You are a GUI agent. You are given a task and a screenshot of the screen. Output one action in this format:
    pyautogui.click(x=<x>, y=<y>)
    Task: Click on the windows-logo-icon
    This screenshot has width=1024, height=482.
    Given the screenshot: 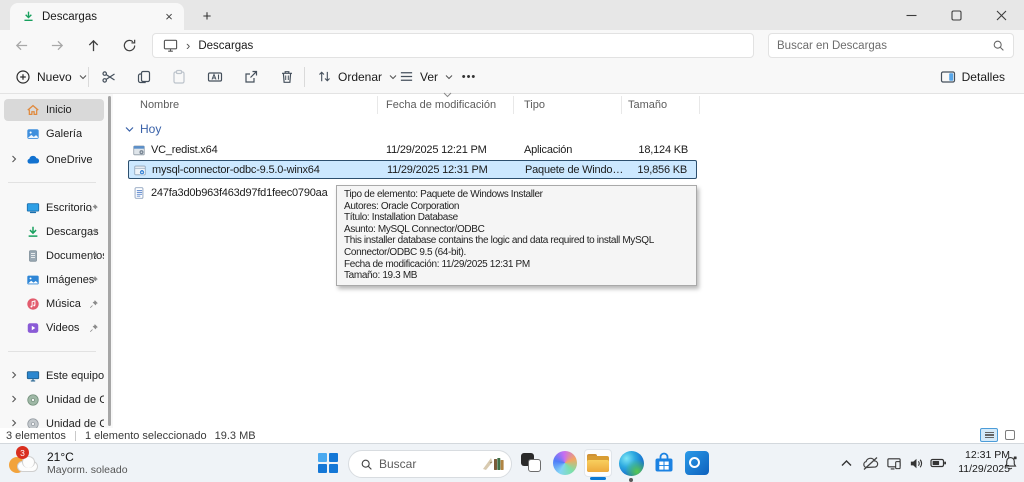 What is the action you would take?
    pyautogui.click(x=328, y=463)
    